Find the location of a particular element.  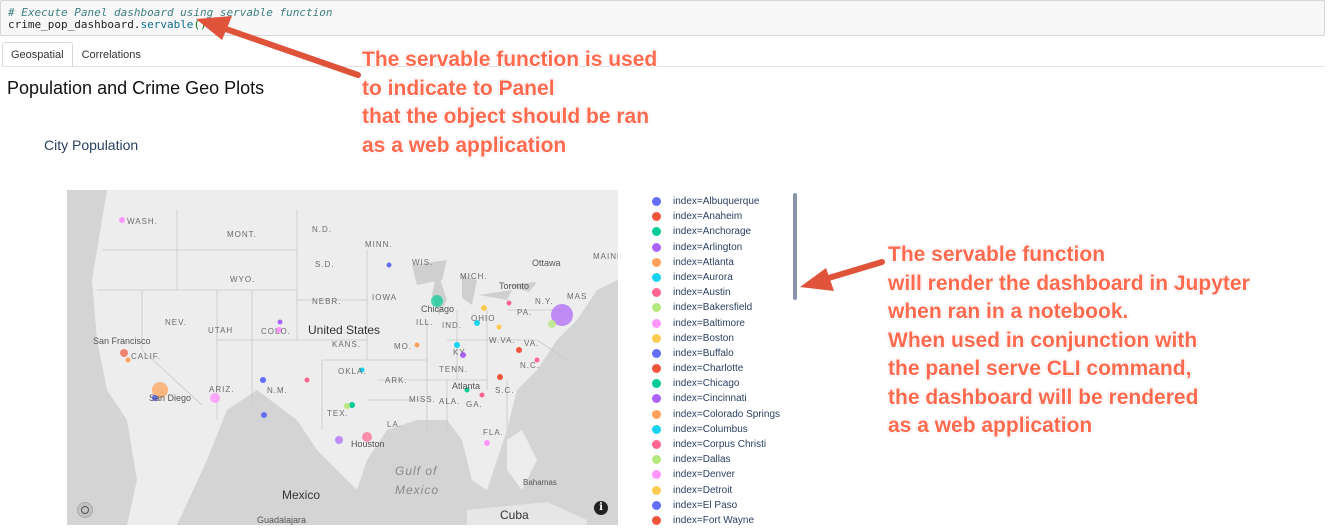

legend-label: index=Cincinnati is located at coordinates (710, 399).